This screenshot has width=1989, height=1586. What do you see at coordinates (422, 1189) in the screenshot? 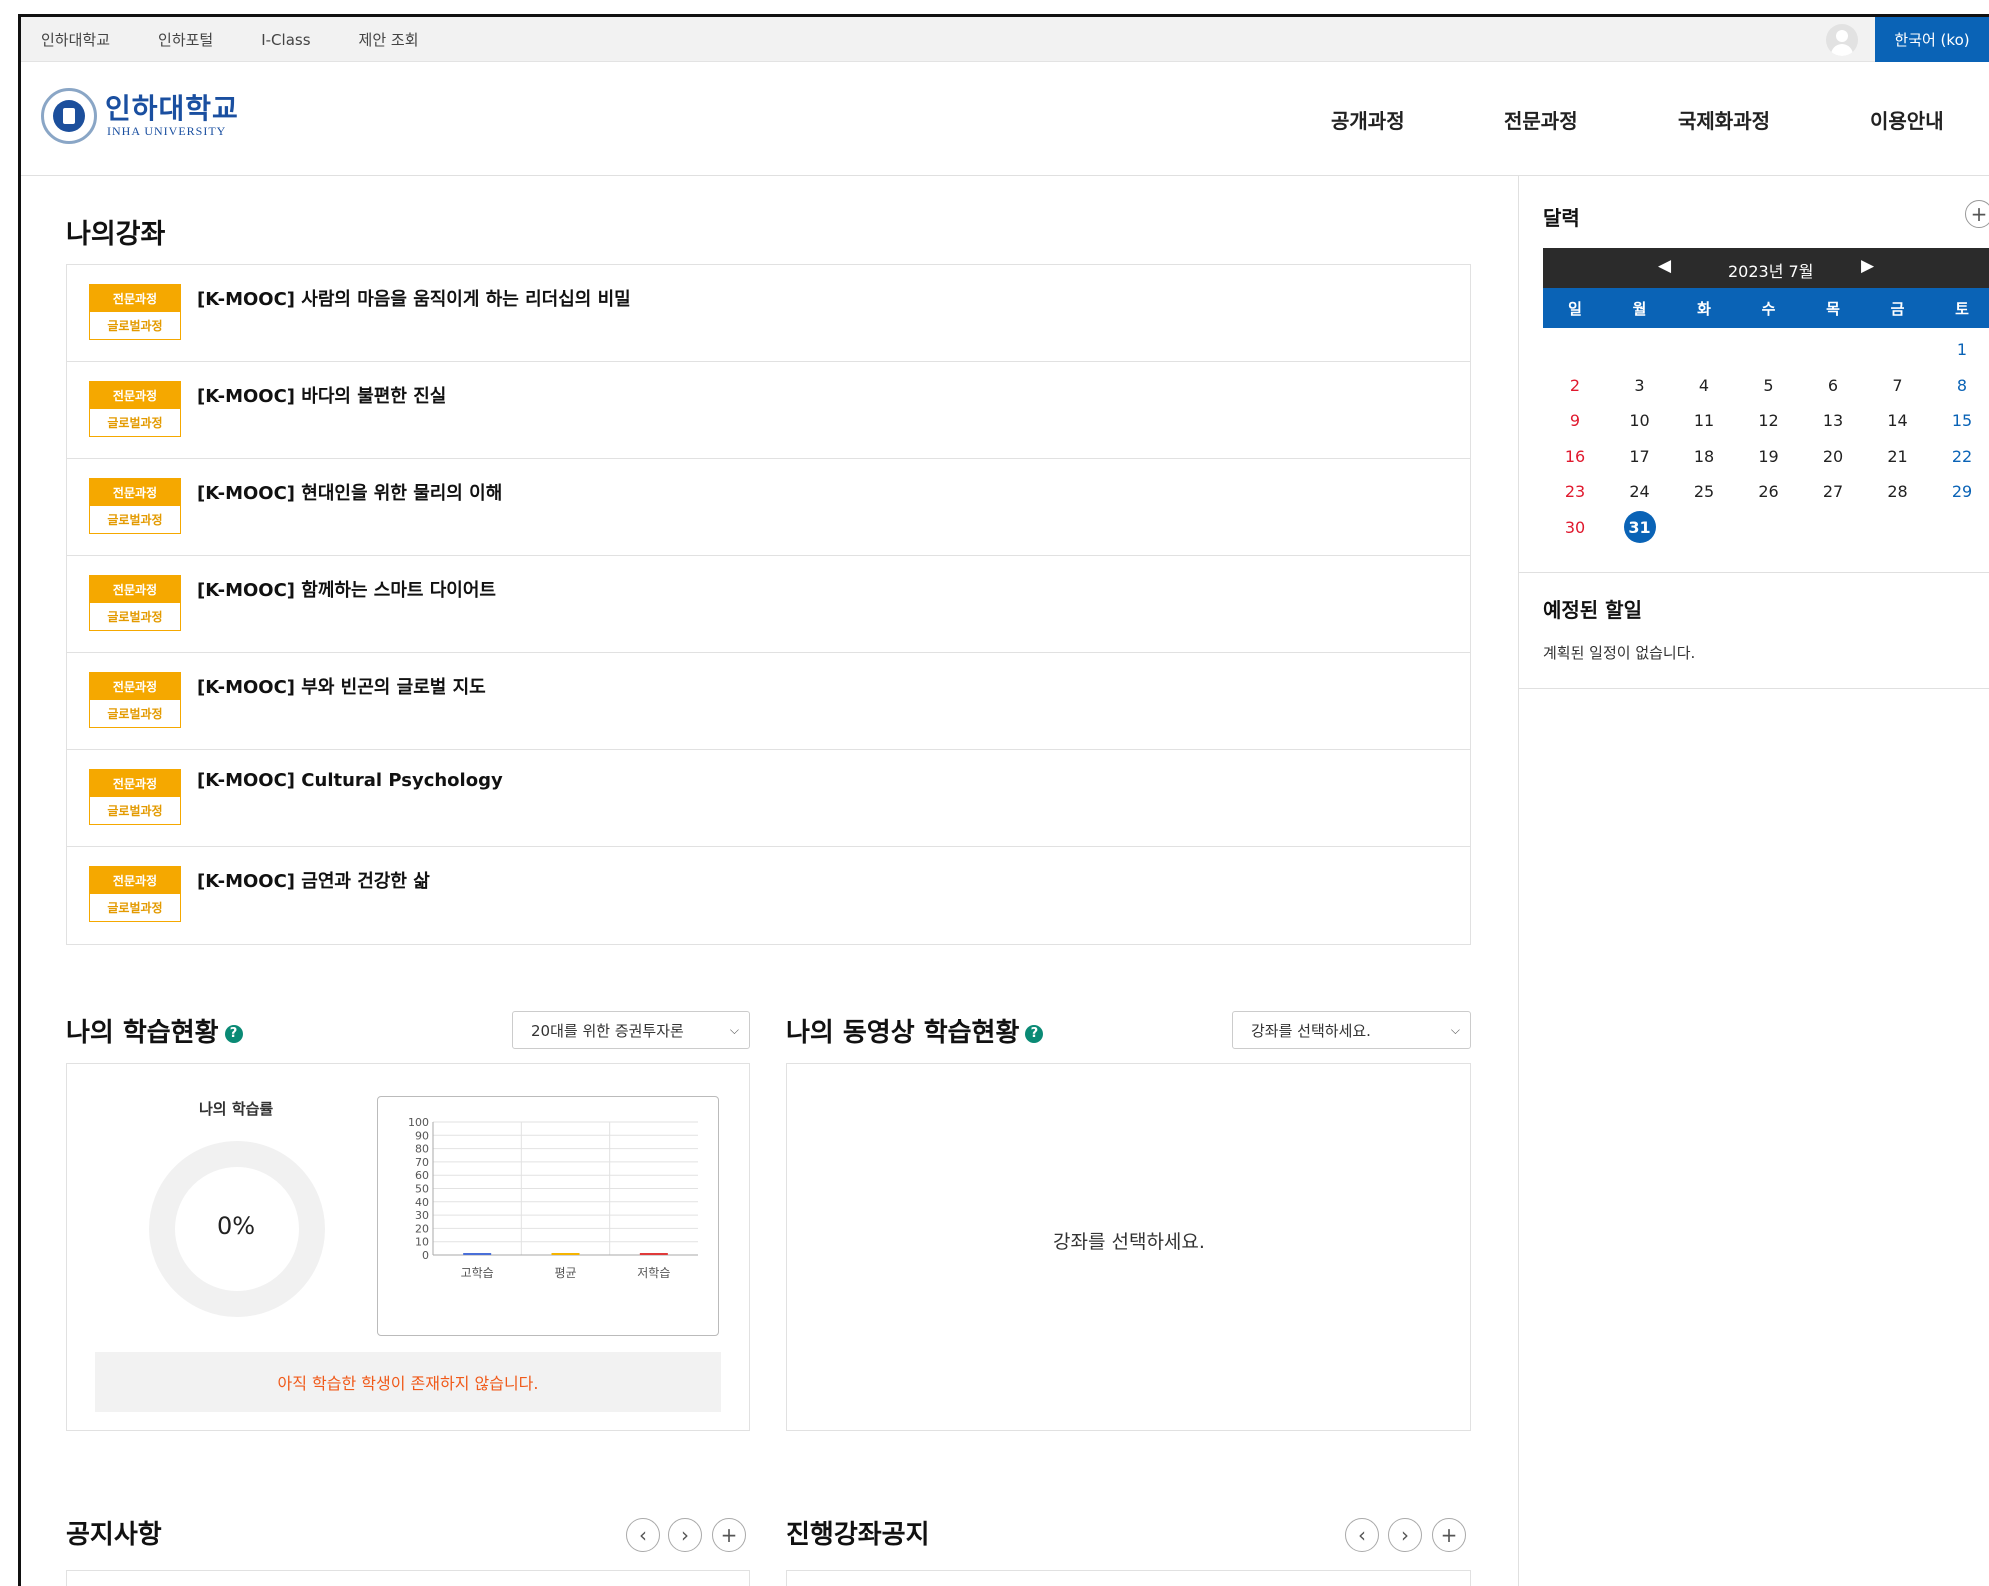
I see `chart-y-tick-label: 50` at bounding box center [422, 1189].